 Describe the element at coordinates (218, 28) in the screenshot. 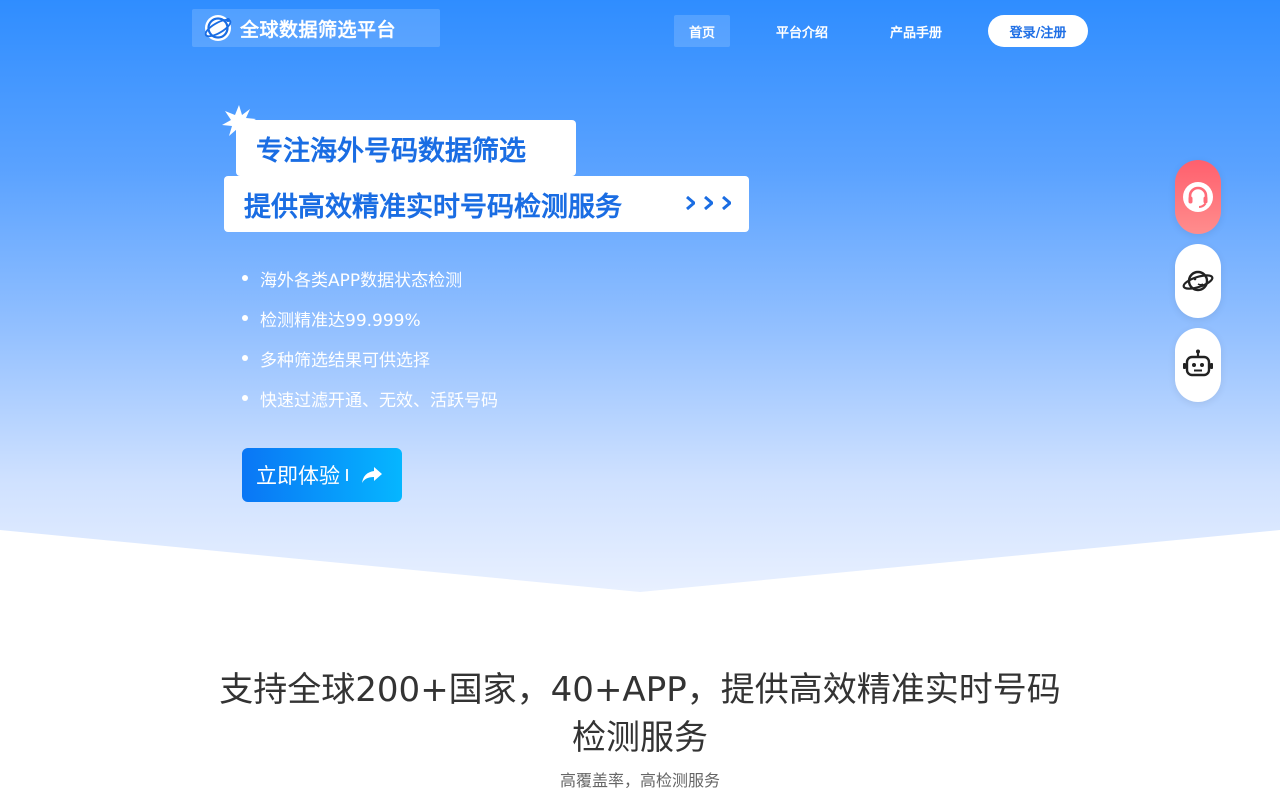

I see `logo-icon` at that location.